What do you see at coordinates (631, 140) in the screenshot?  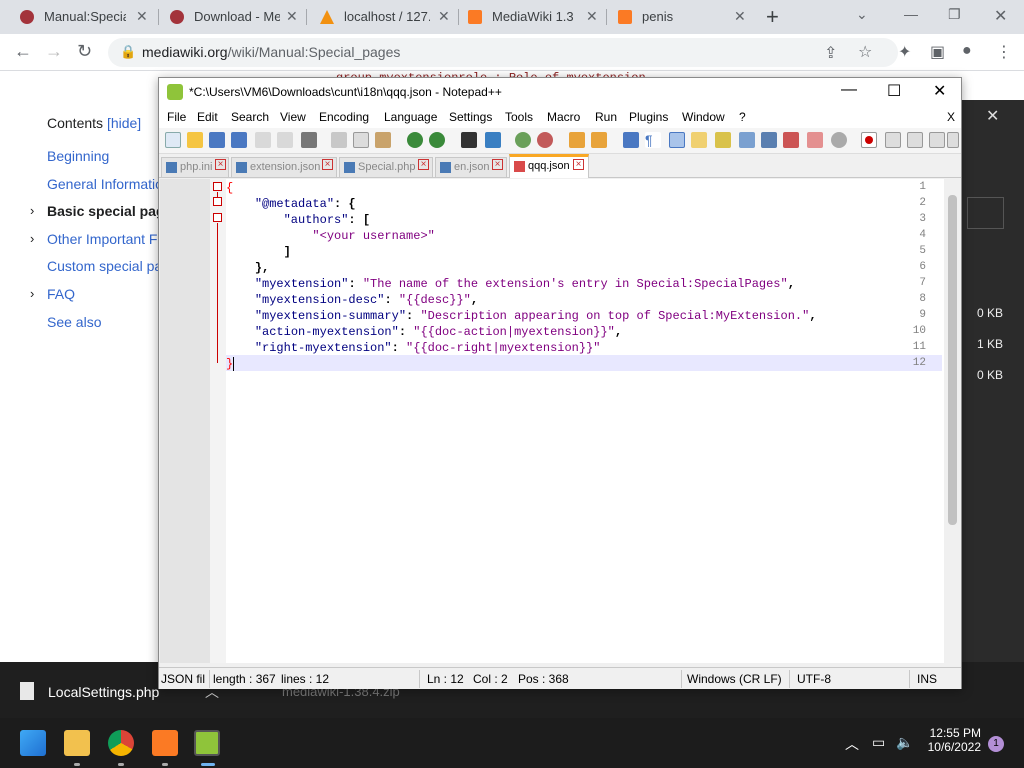 I see `word-wrap-icon` at bounding box center [631, 140].